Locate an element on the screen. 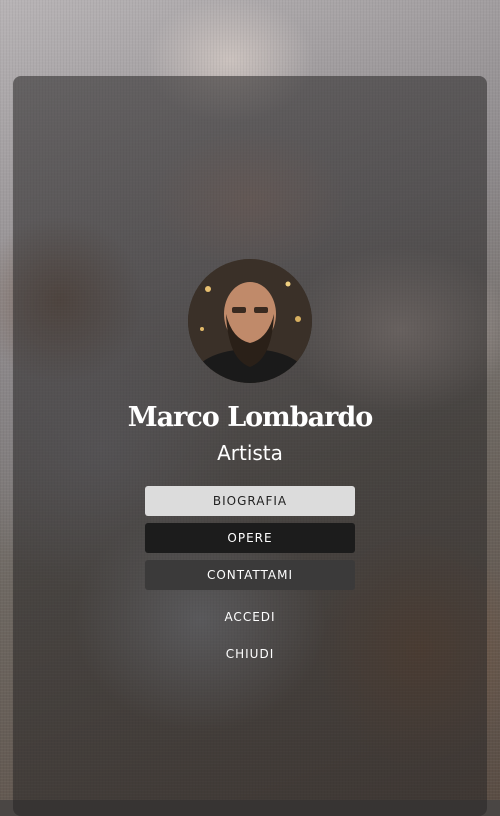 The width and height of the screenshot is (500, 816). avatar-portrait is located at coordinates (250, 321).